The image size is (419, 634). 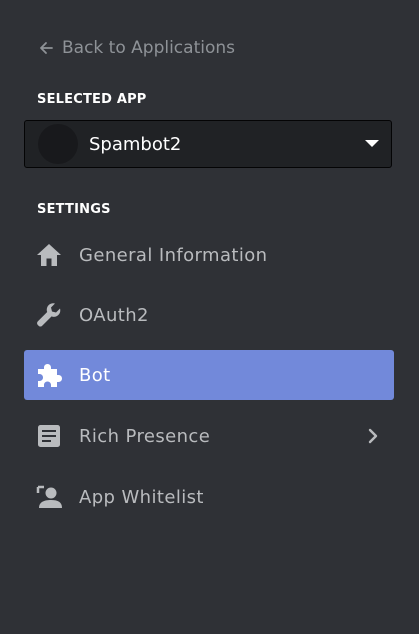 What do you see at coordinates (209, 375) in the screenshot?
I see `nav-item-bot: Bot` at bounding box center [209, 375].